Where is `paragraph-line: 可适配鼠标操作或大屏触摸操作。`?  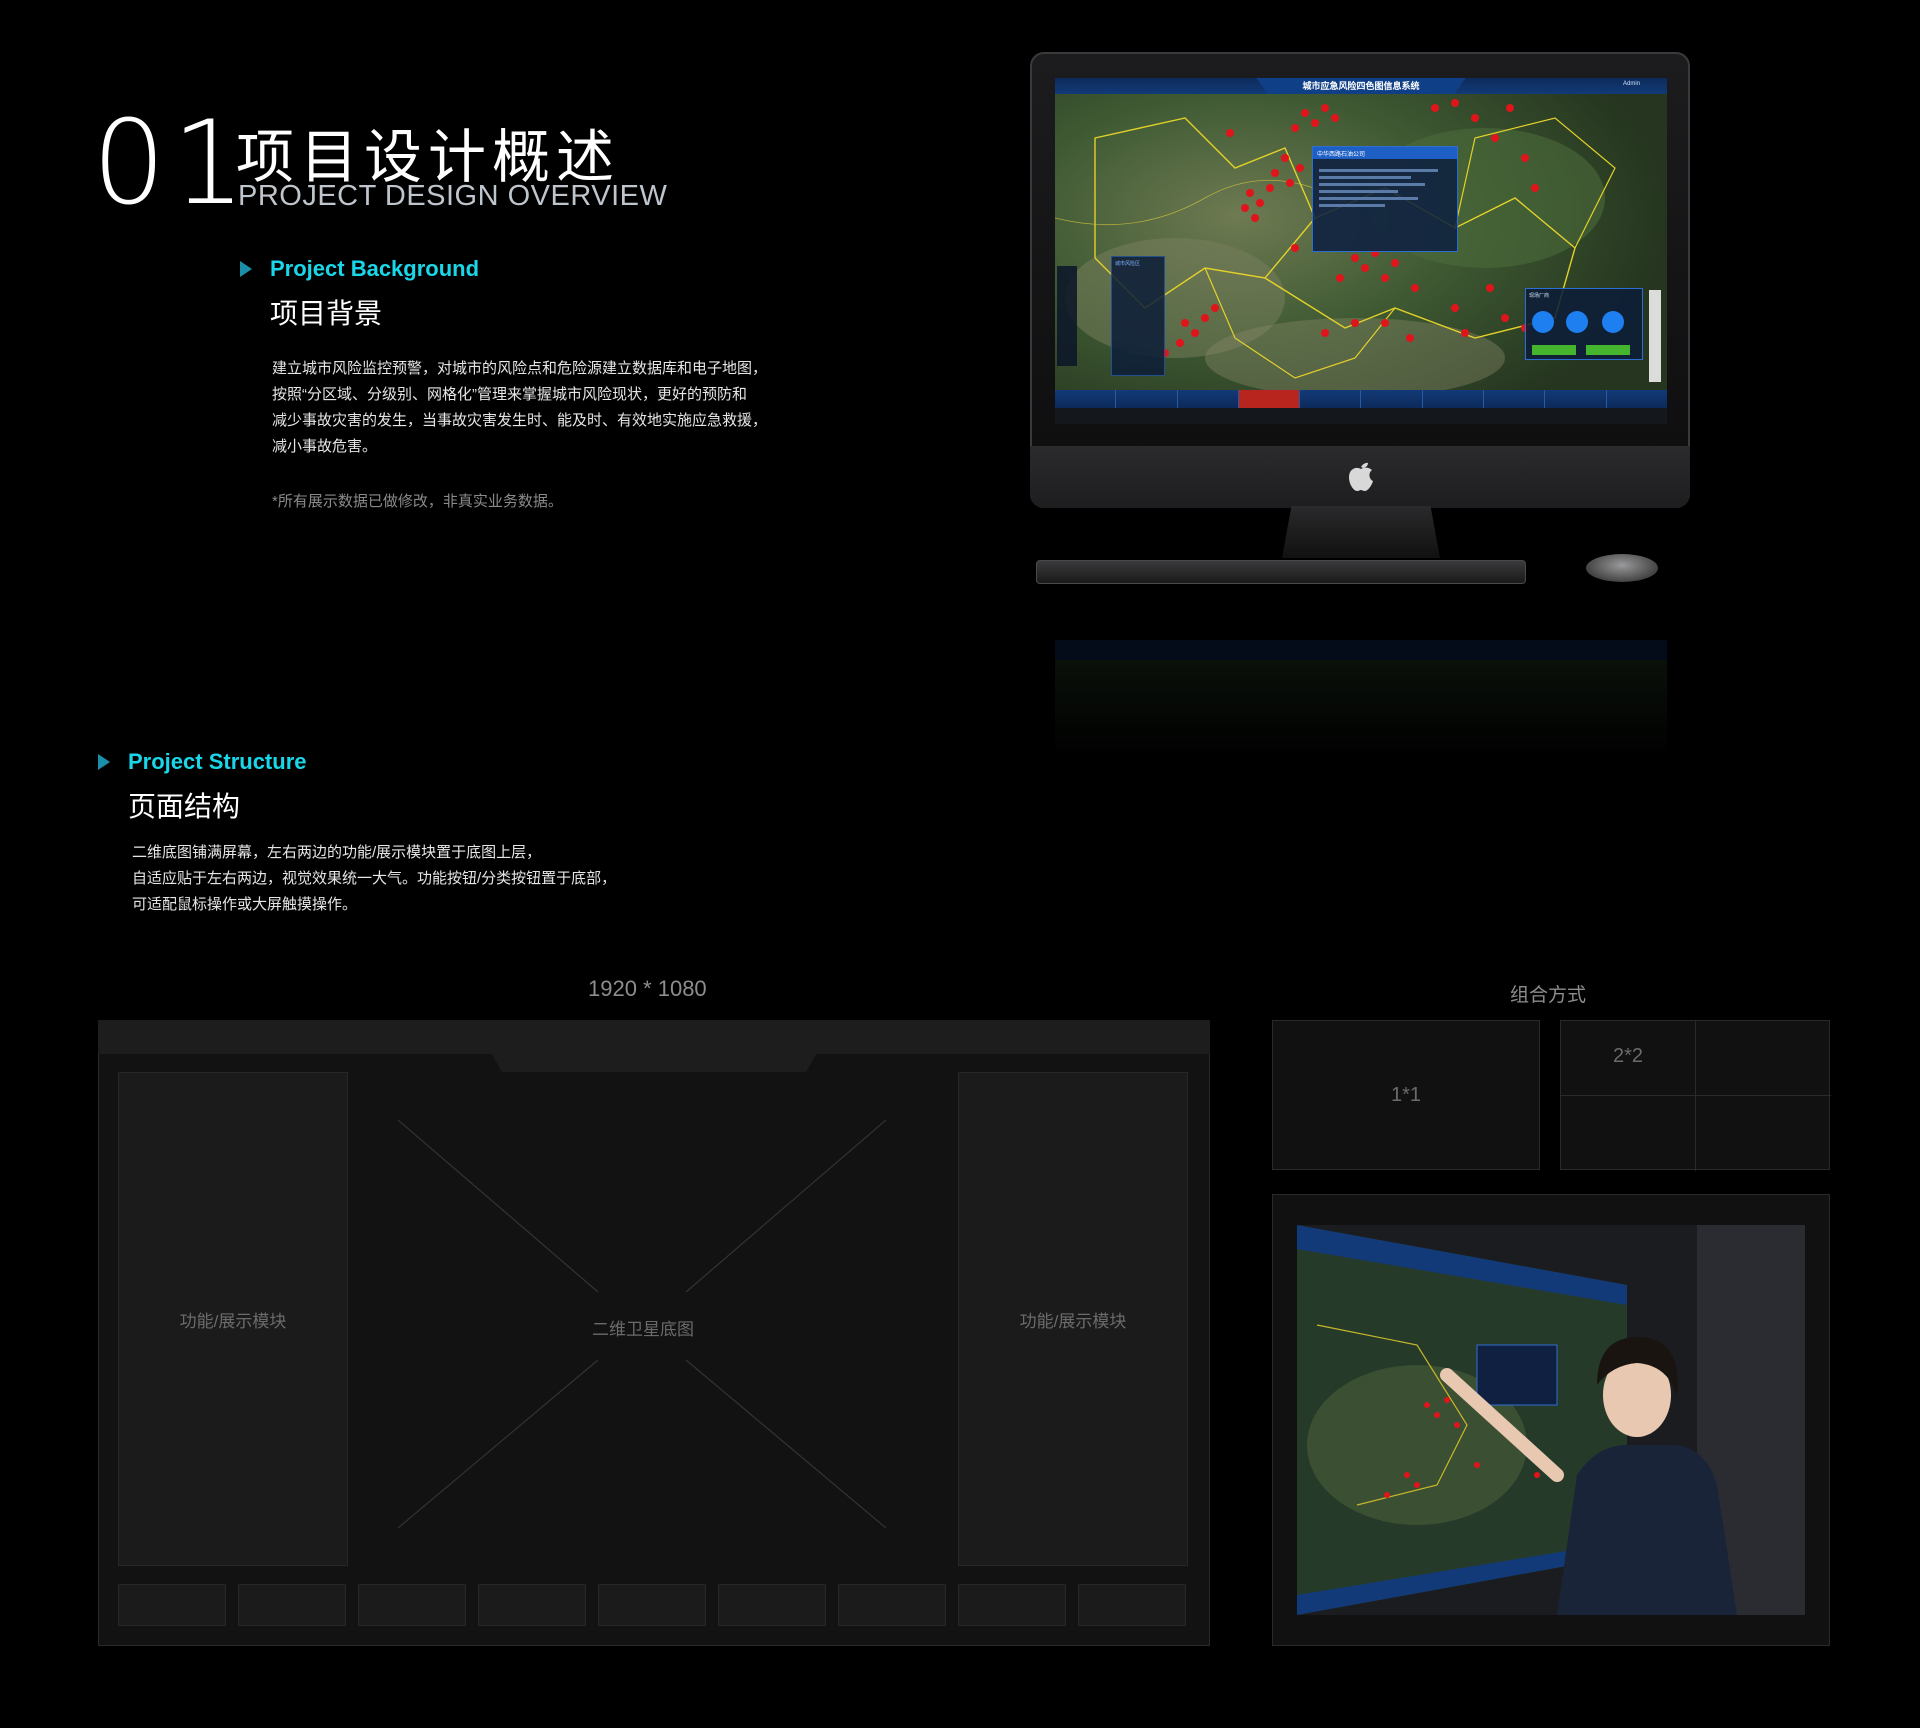 paragraph-line: 可适配鼠标操作或大屏触摸操作。 is located at coordinates (245, 904).